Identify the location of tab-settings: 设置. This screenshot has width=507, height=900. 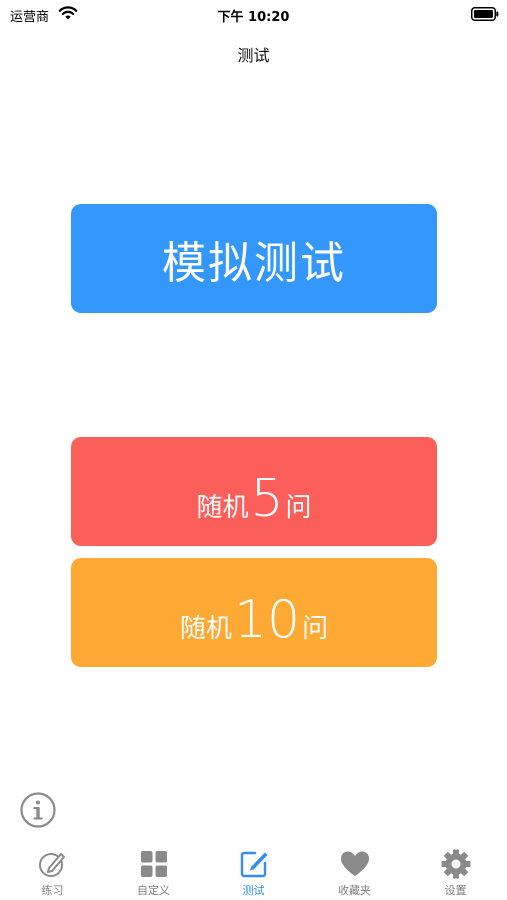
(455, 870).